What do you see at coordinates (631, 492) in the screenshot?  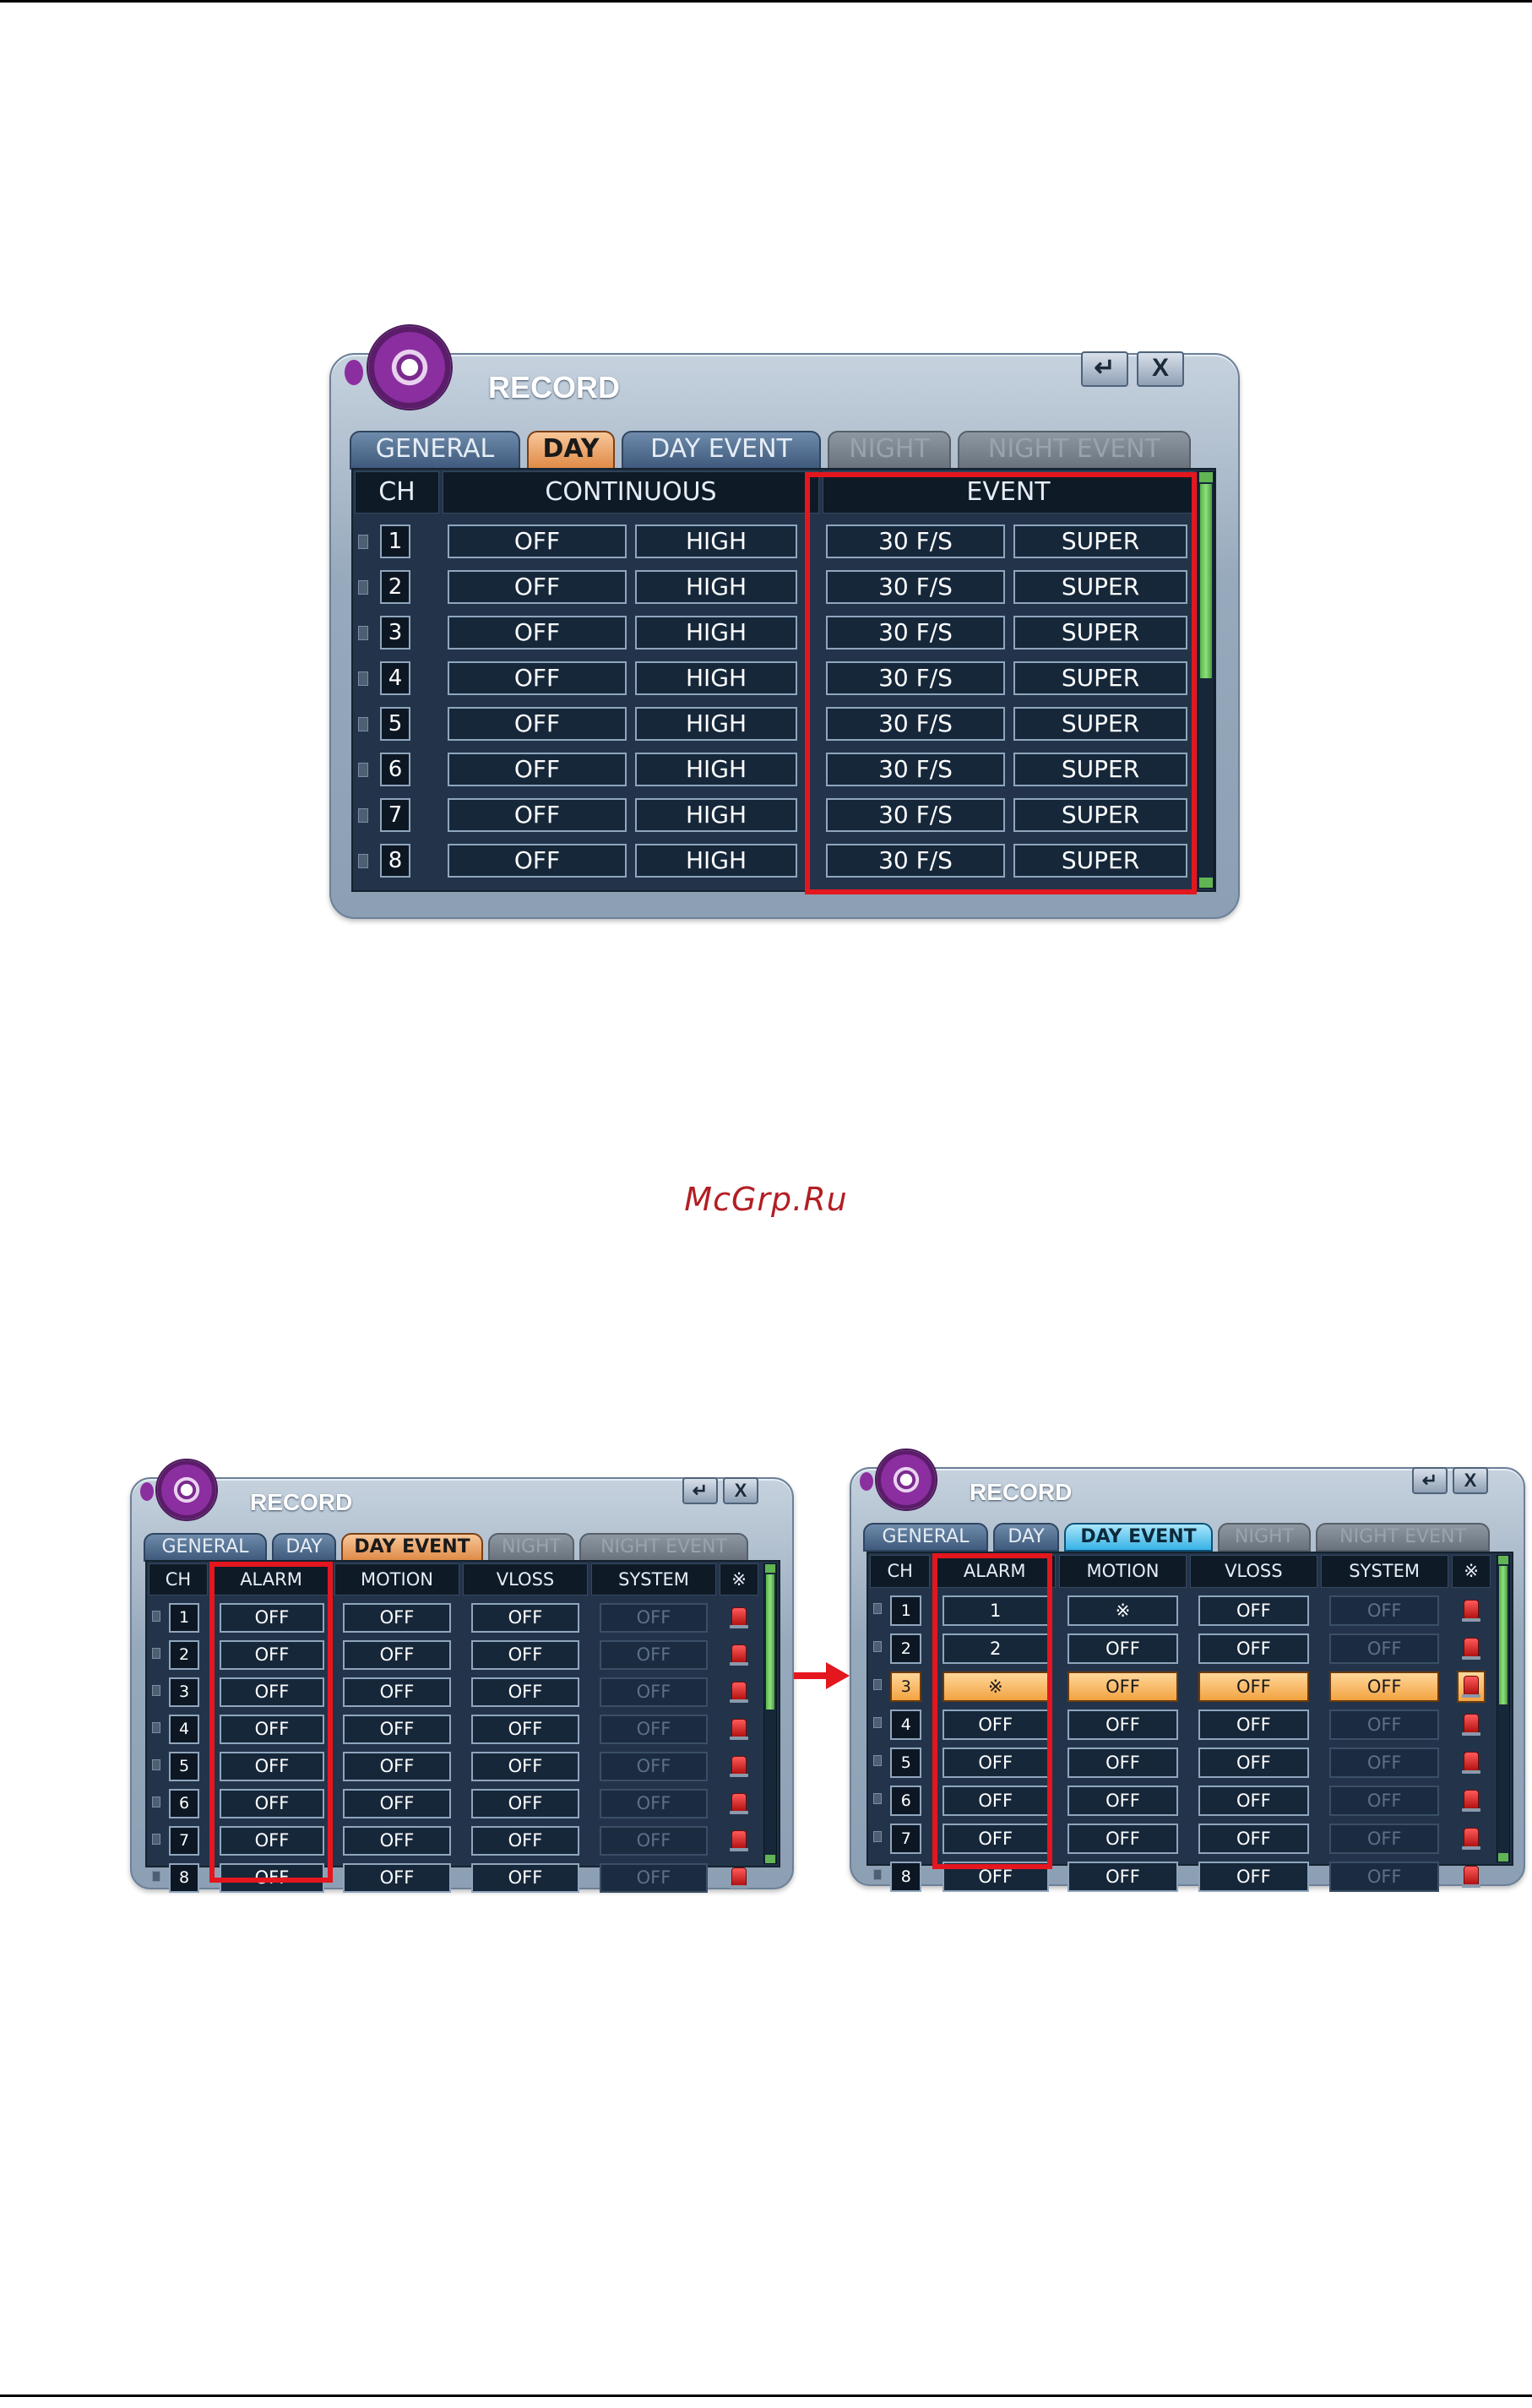 I see `header-continuous: CONTINUOUS` at bounding box center [631, 492].